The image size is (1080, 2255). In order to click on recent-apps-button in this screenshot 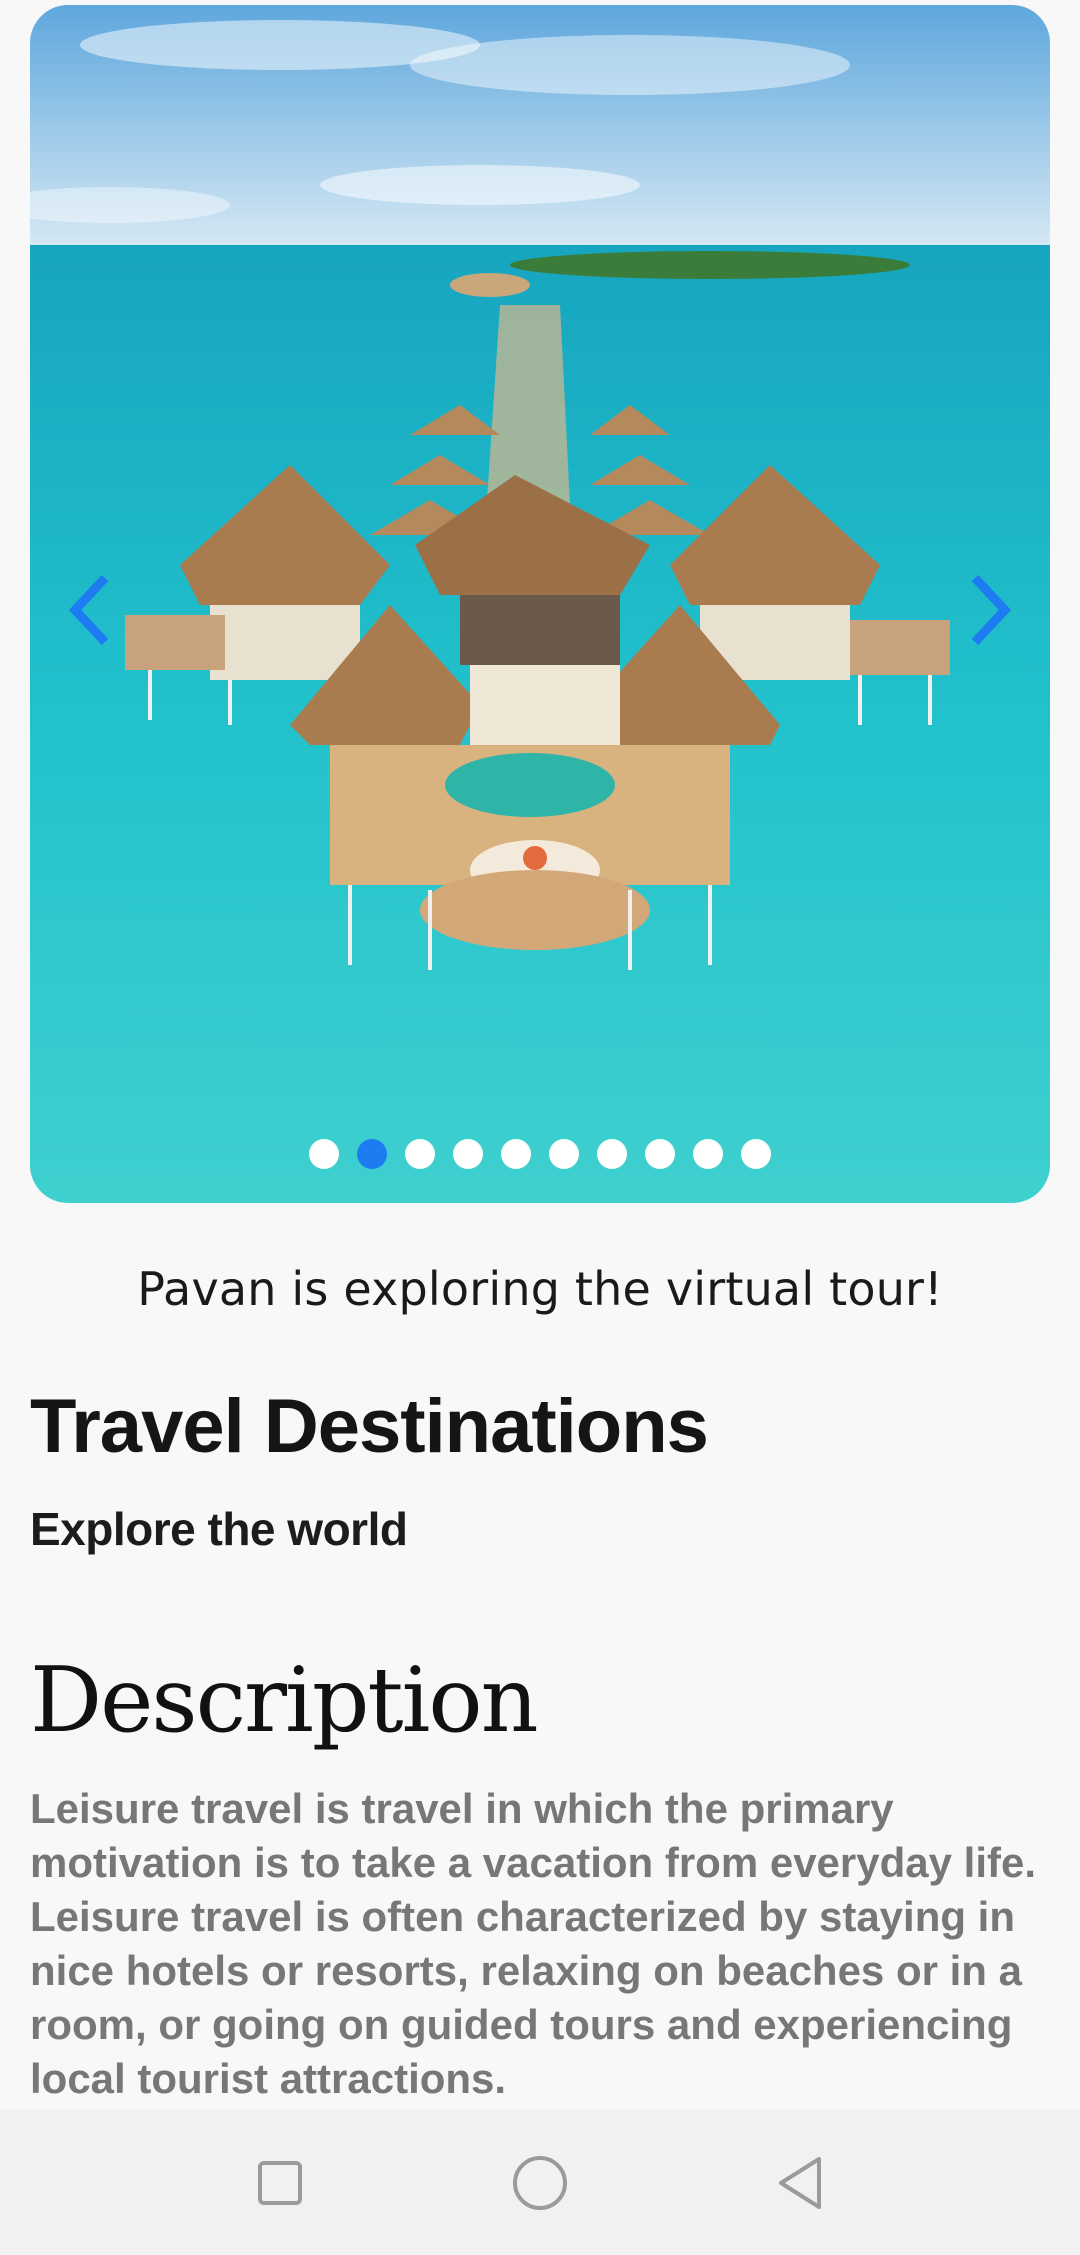, I will do `click(280, 2183)`.